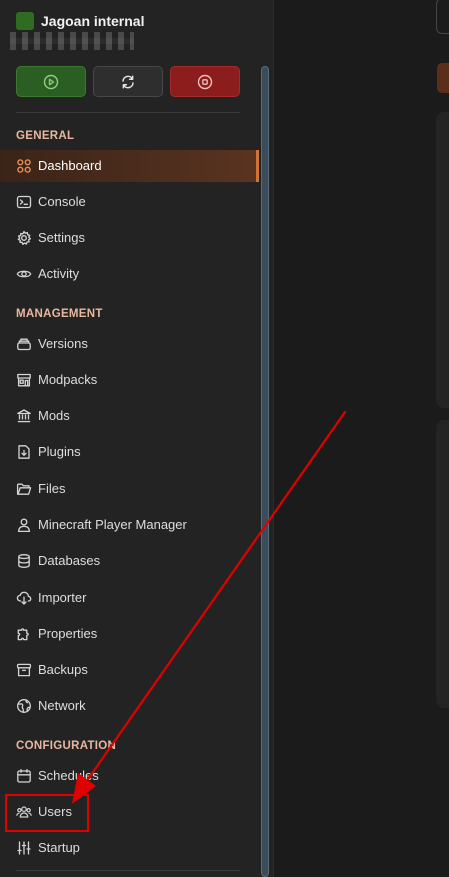 The width and height of the screenshot is (449, 877). What do you see at coordinates (52, 488) in the screenshot?
I see `sidebar-item-label: Files` at bounding box center [52, 488].